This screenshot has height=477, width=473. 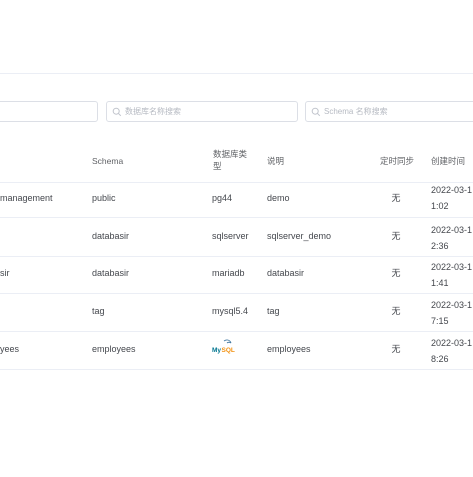 I want to click on column-header-schema: Schema, so click(x=108, y=161).